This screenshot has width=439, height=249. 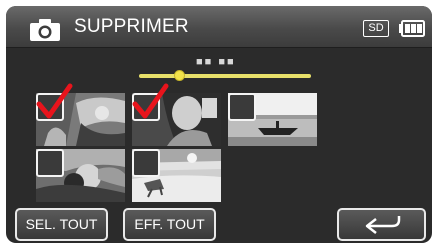 What do you see at coordinates (412, 28) in the screenshot?
I see `battery-icon` at bounding box center [412, 28].